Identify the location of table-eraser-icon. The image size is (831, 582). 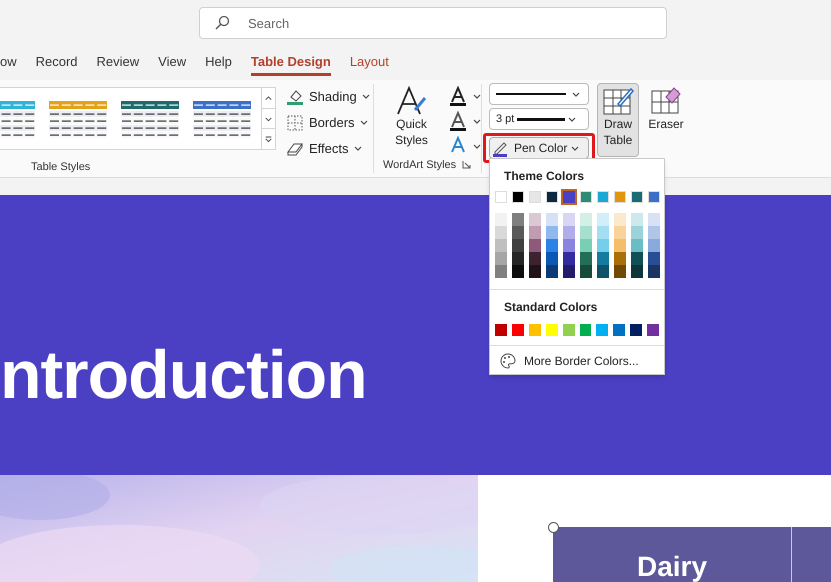
(666, 100).